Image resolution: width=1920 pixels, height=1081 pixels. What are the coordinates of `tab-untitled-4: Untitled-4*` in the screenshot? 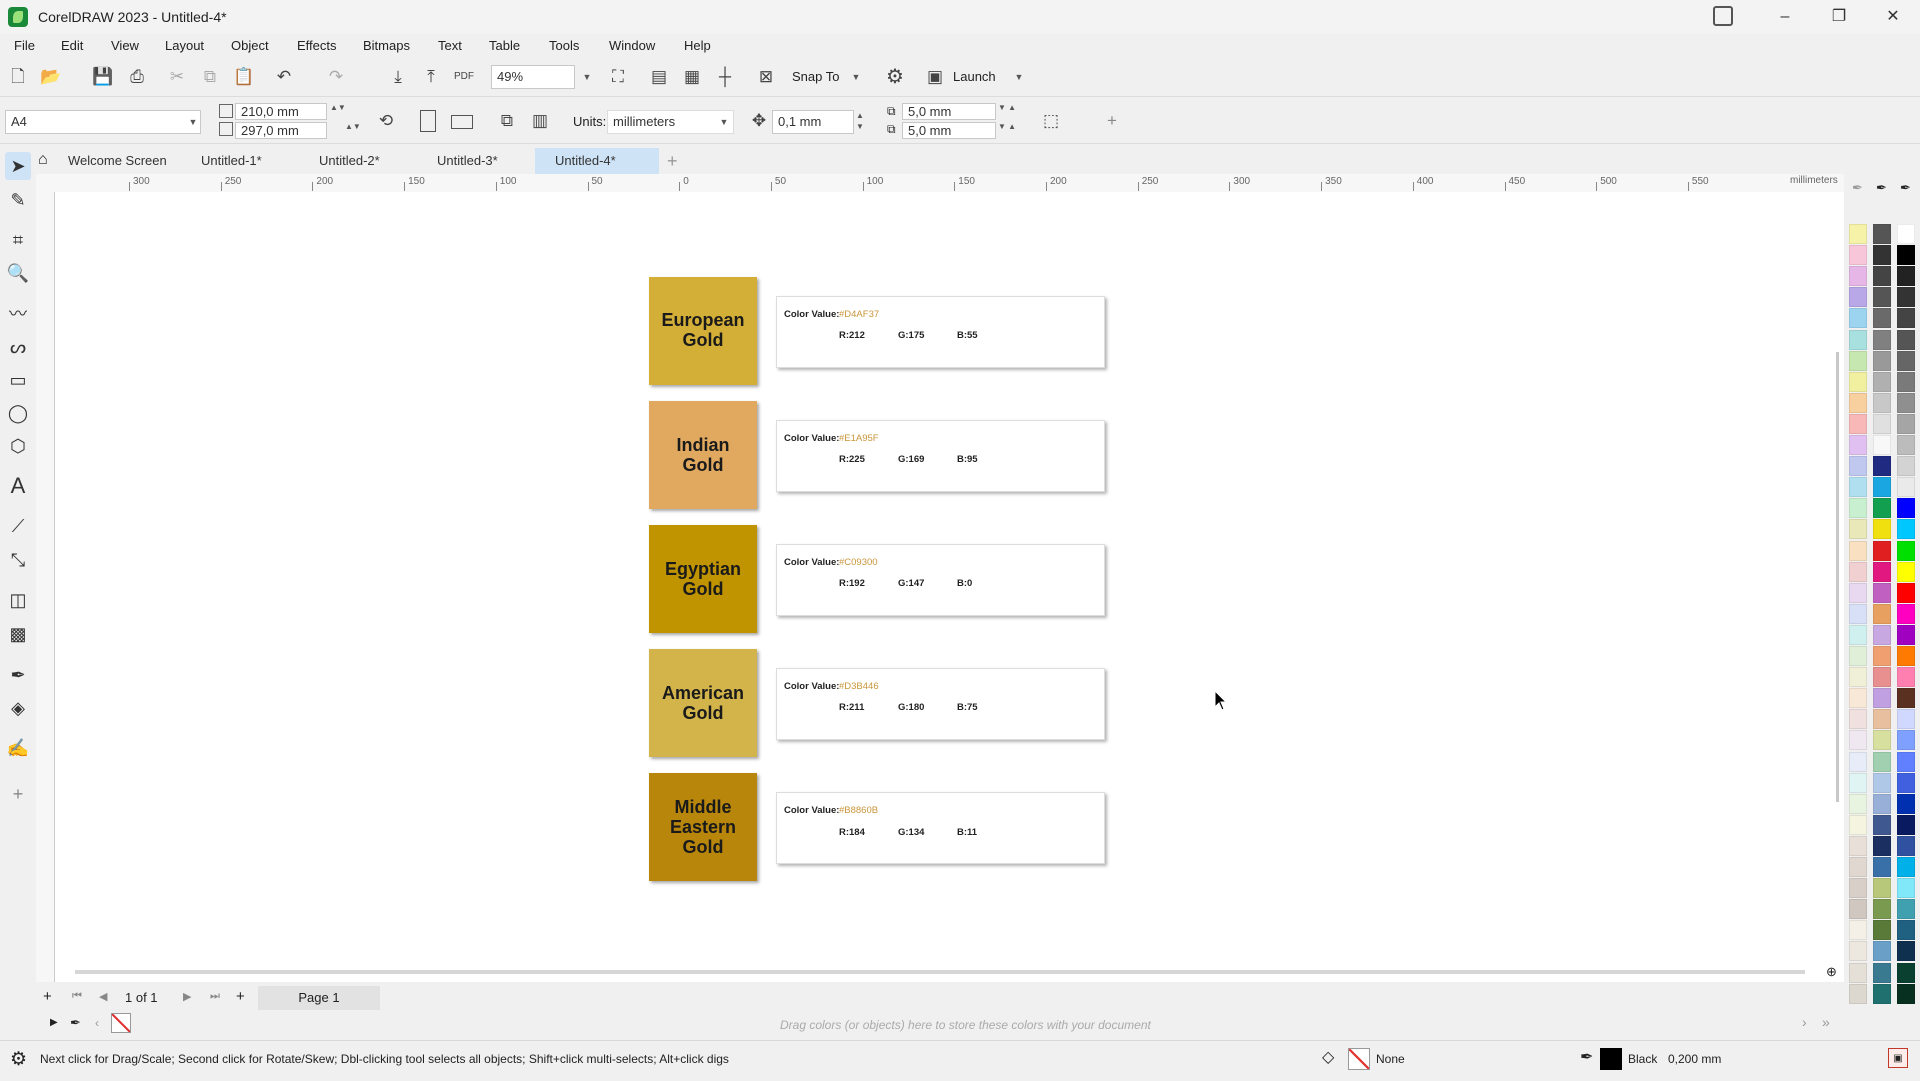 It's located at (597, 161).